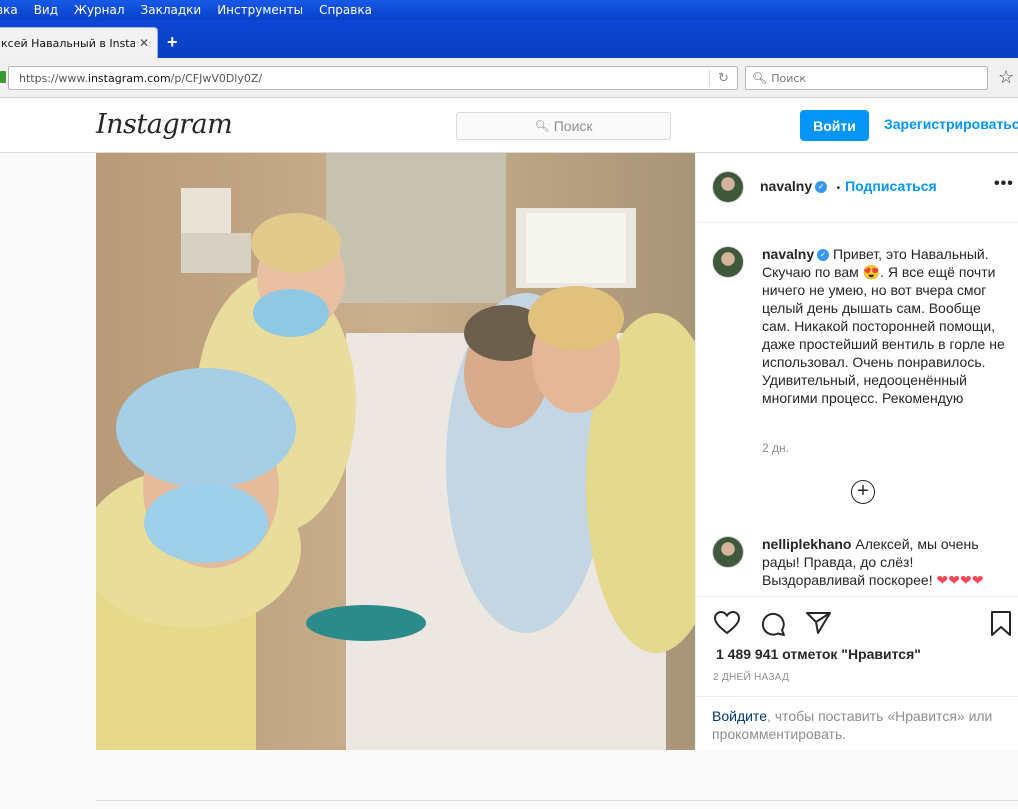  Describe the element at coordinates (819, 623) in the screenshot. I see `share-icon` at that location.